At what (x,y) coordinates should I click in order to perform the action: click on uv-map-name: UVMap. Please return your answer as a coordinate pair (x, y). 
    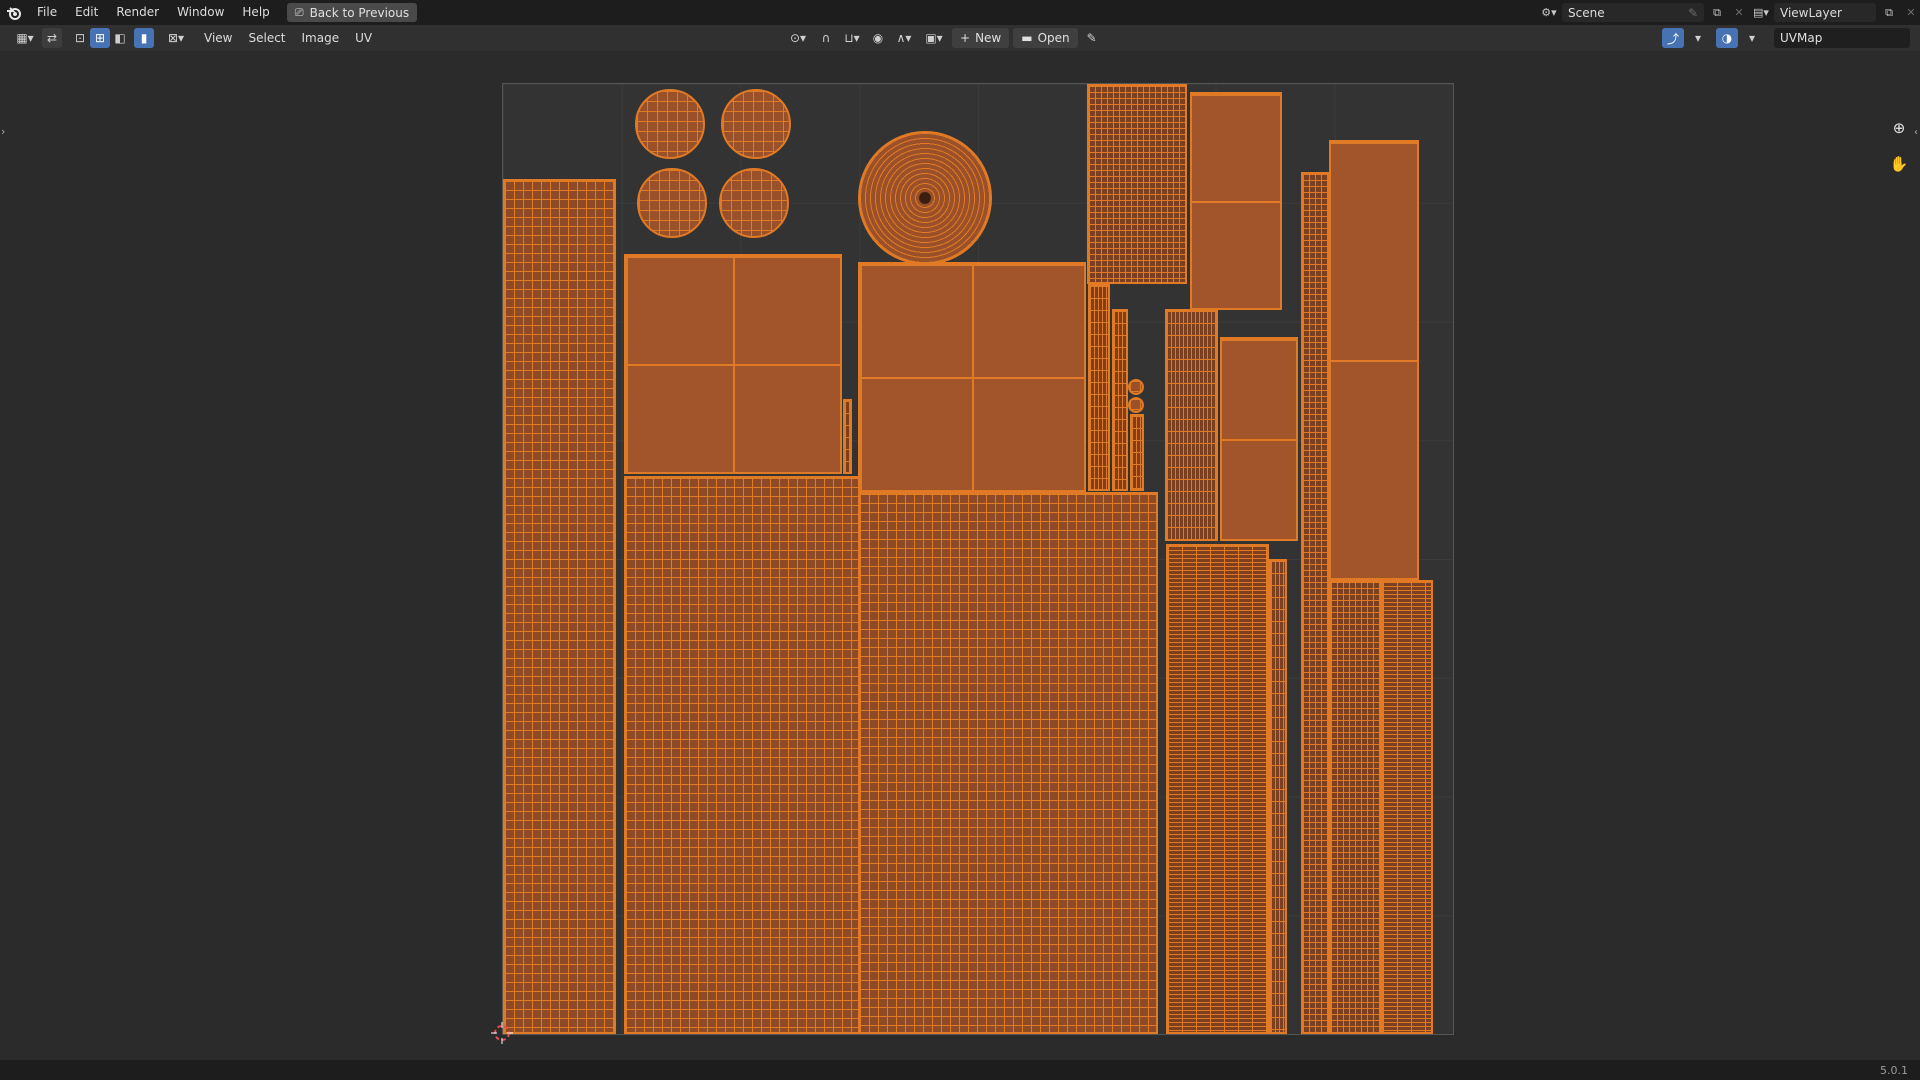
    Looking at the image, I should click on (1801, 38).